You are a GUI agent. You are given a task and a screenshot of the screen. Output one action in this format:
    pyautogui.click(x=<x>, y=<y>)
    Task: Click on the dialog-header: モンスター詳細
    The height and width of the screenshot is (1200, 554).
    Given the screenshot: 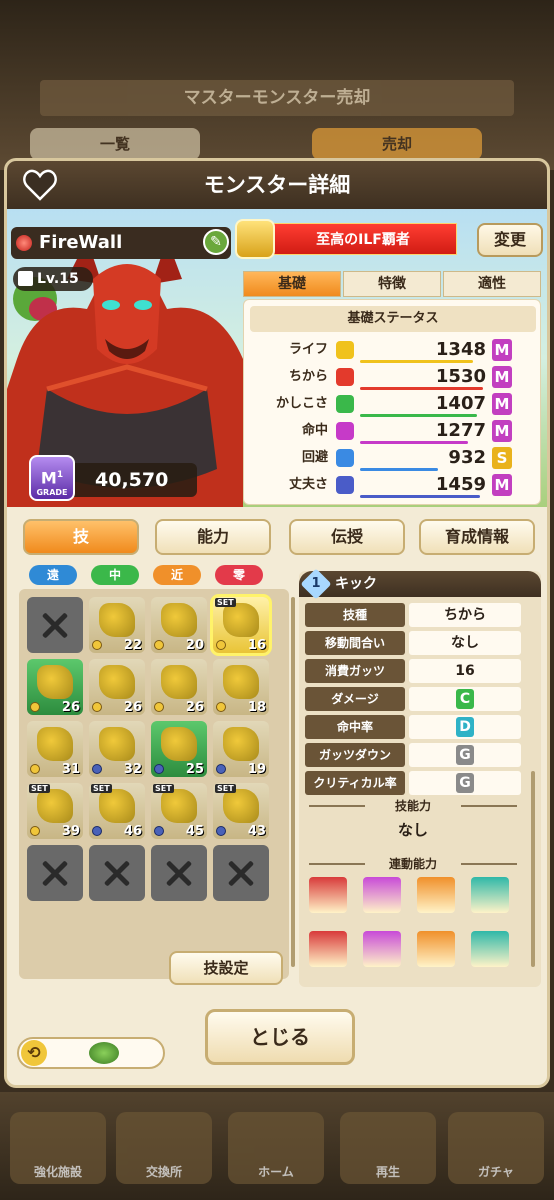 What is the action you would take?
    pyautogui.click(x=277, y=185)
    